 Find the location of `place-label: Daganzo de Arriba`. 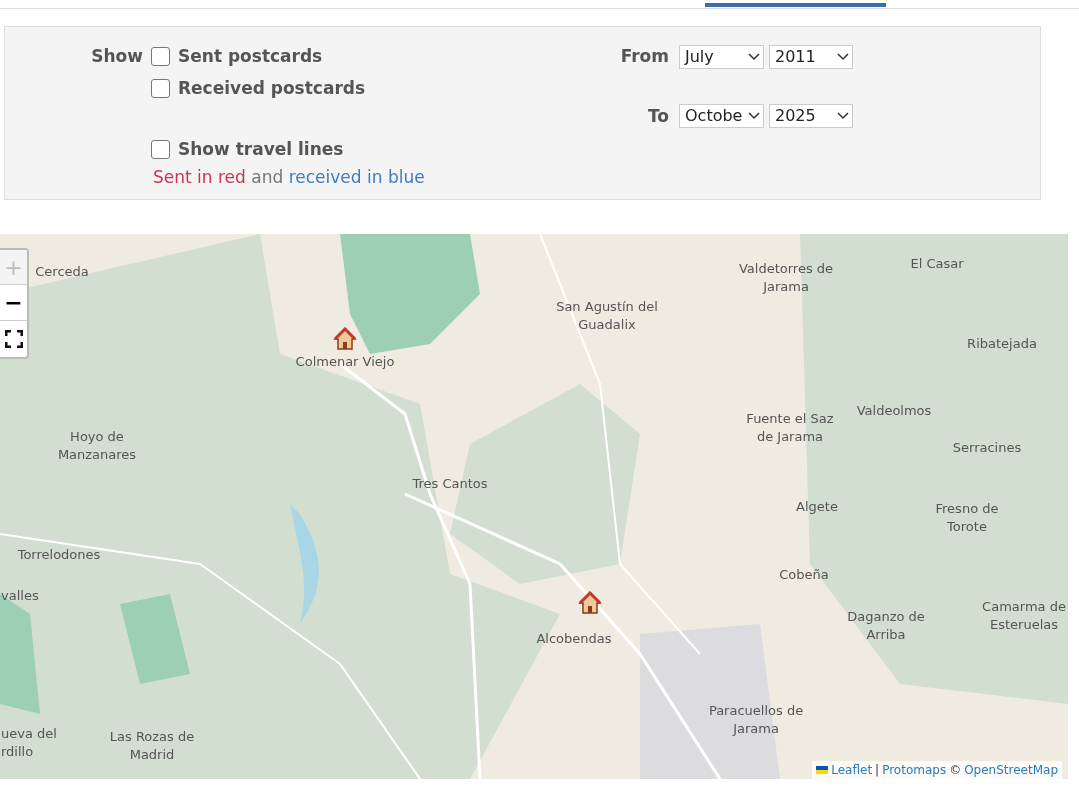

place-label: Daganzo de Arriba is located at coordinates (886, 626).